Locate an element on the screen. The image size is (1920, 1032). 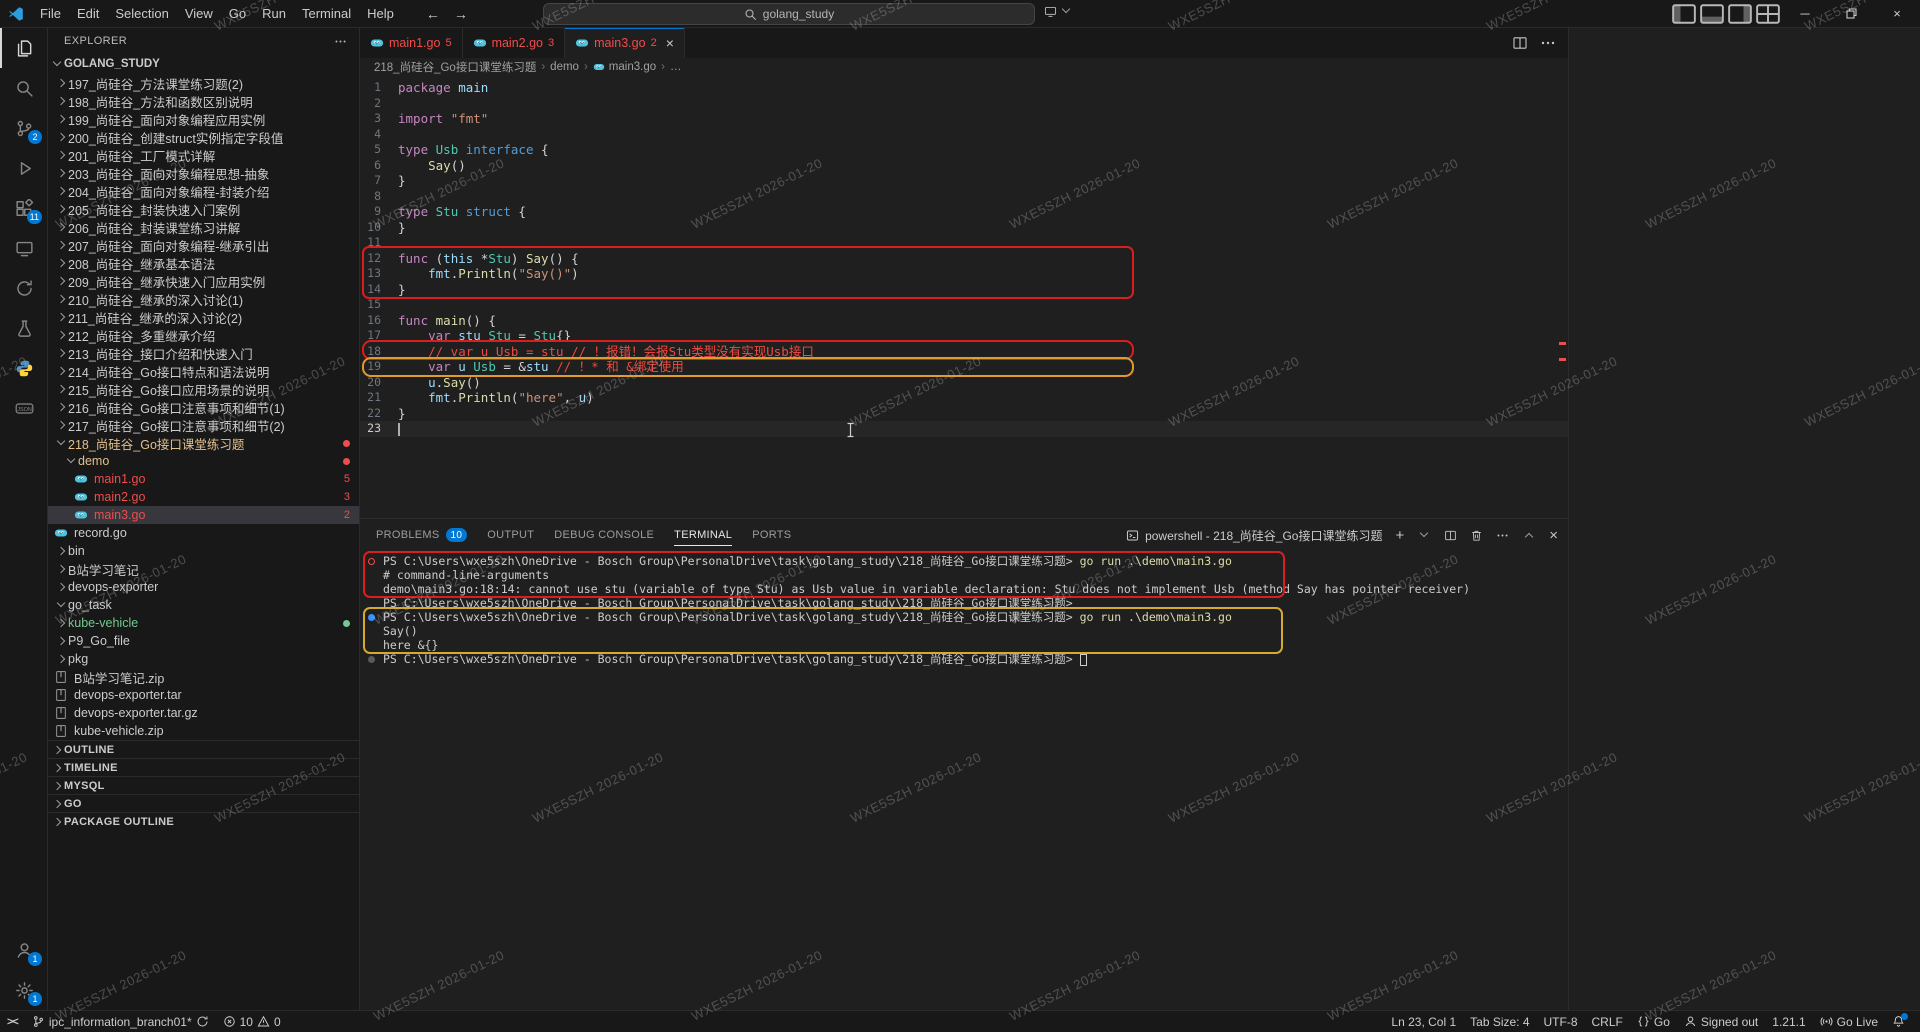
new-terminal-icon: + is located at coordinates (1399, 535).